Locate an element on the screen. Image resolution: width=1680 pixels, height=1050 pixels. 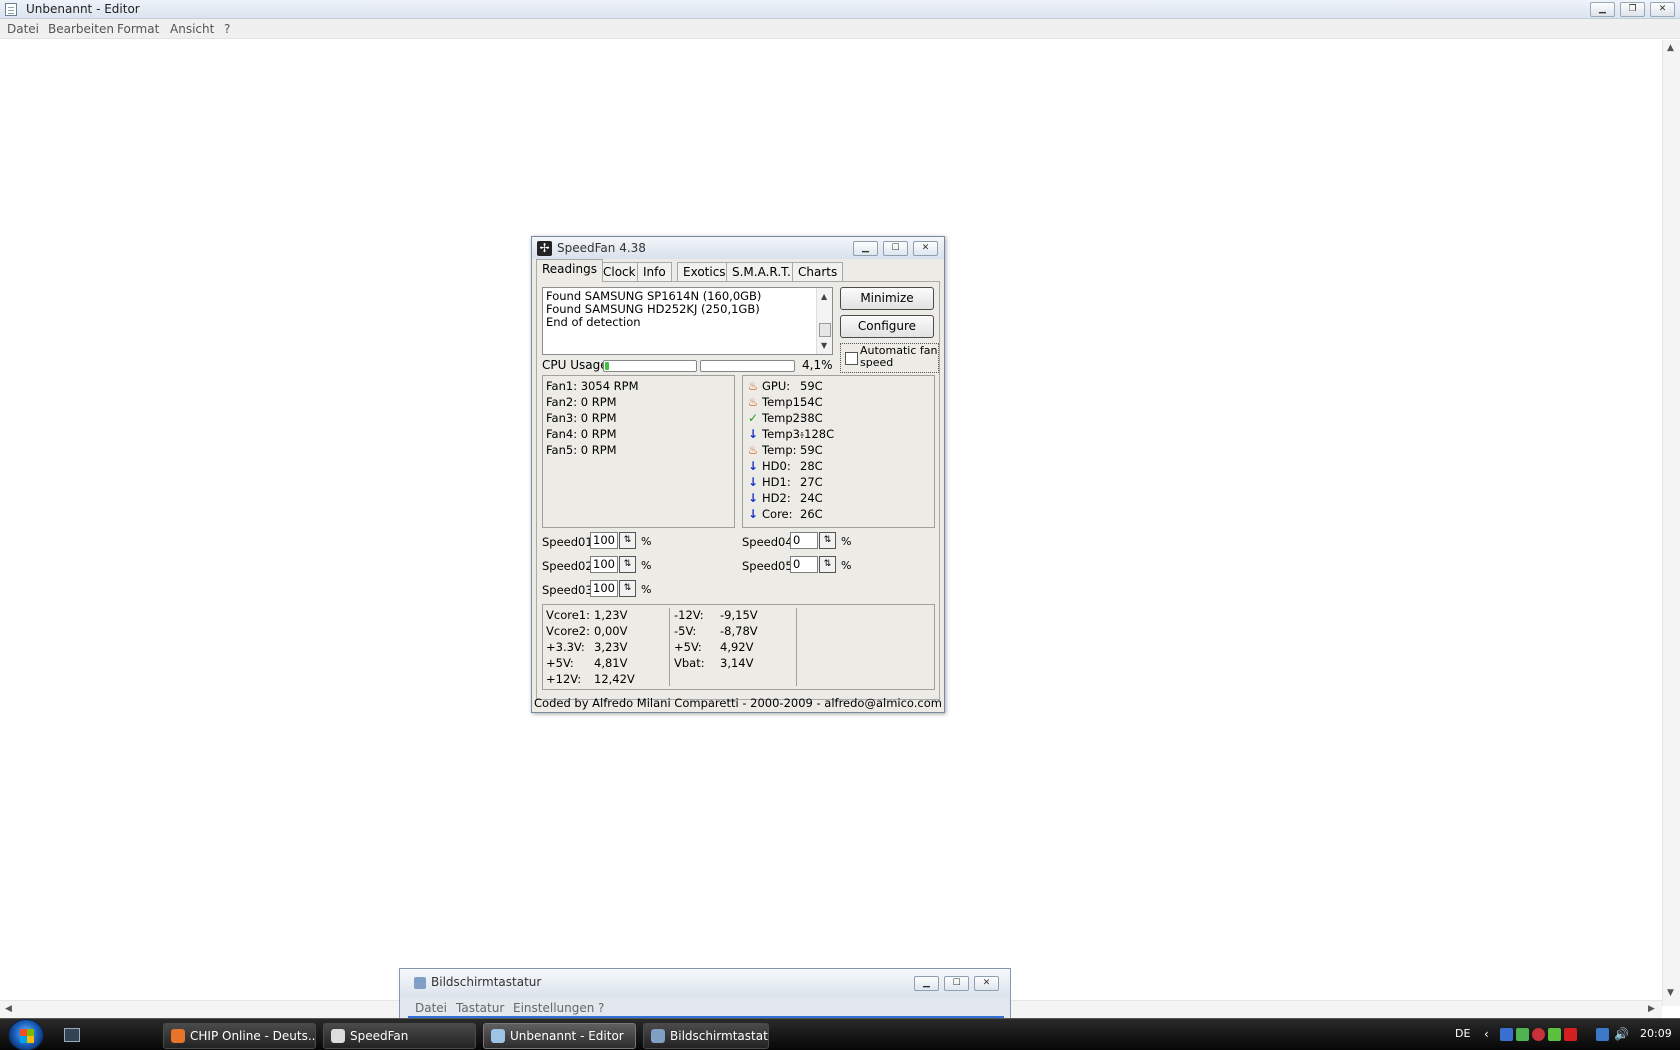
clock: 20:09 is located at coordinates (1656, 1033).